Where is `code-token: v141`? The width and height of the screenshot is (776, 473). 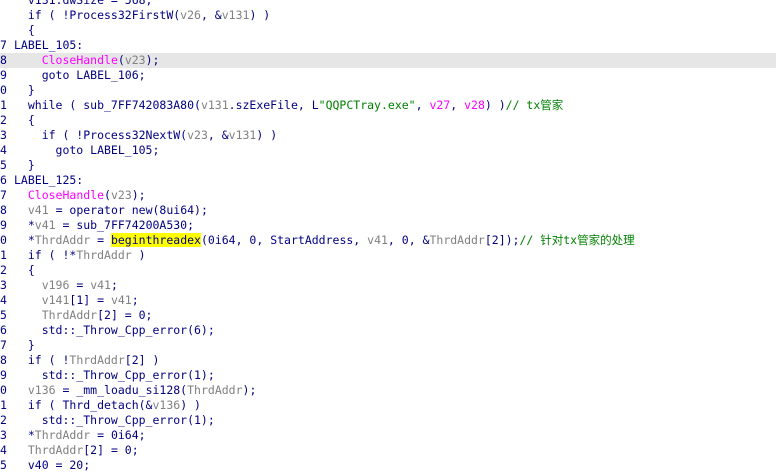
code-token: v141 is located at coordinates (56, 300).